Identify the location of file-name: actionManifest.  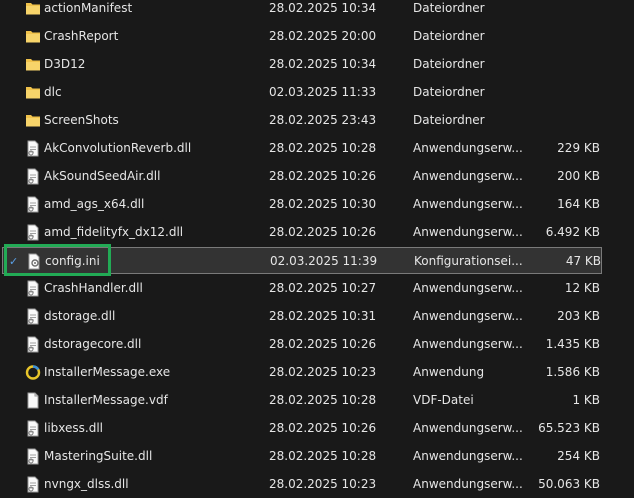
(88, 8).